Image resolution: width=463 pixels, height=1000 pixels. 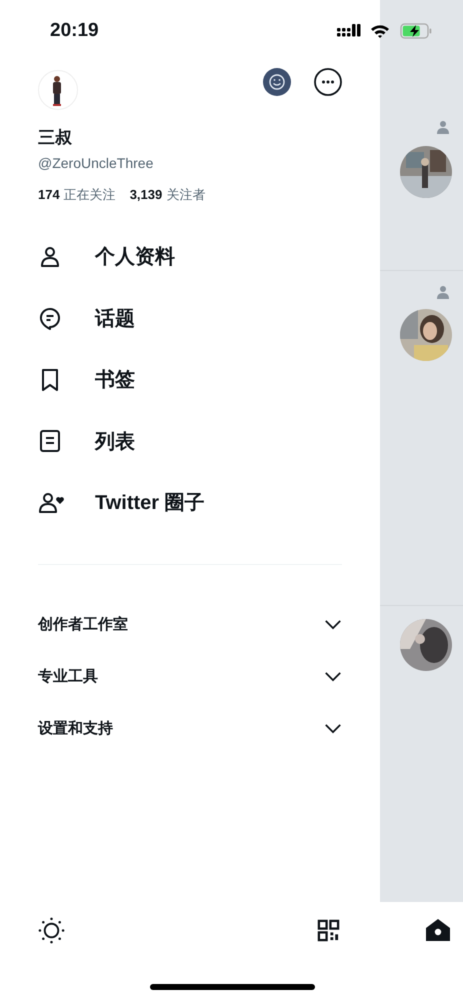 What do you see at coordinates (416, 31) in the screenshot?
I see `battery-icon` at bounding box center [416, 31].